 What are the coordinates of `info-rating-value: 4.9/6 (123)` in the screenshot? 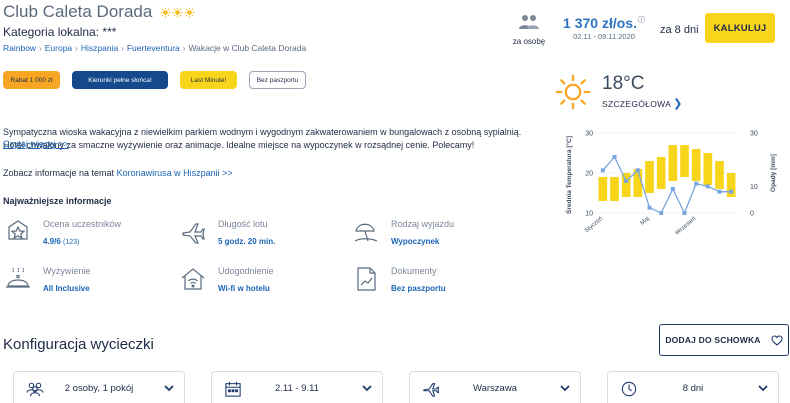 It's located at (61, 241).